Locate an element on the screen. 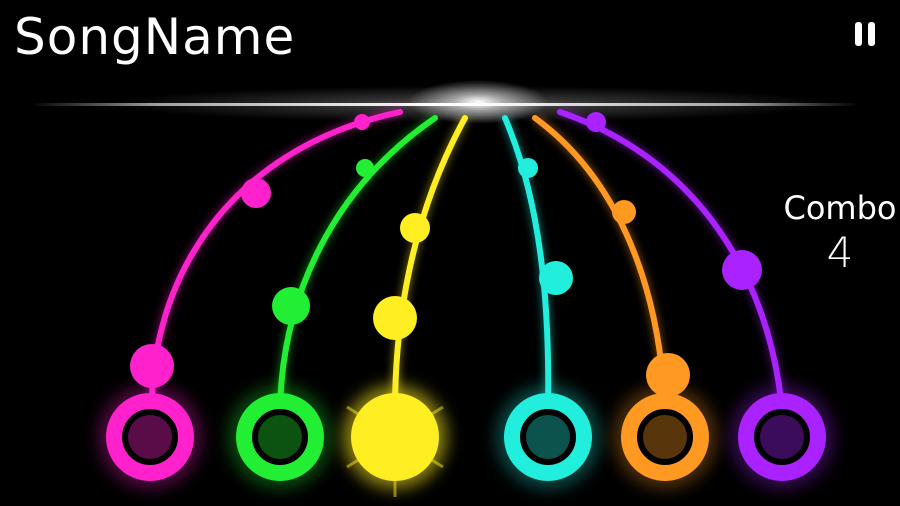 This screenshot has width=900, height=506. pause-button is located at coordinates (866, 34).